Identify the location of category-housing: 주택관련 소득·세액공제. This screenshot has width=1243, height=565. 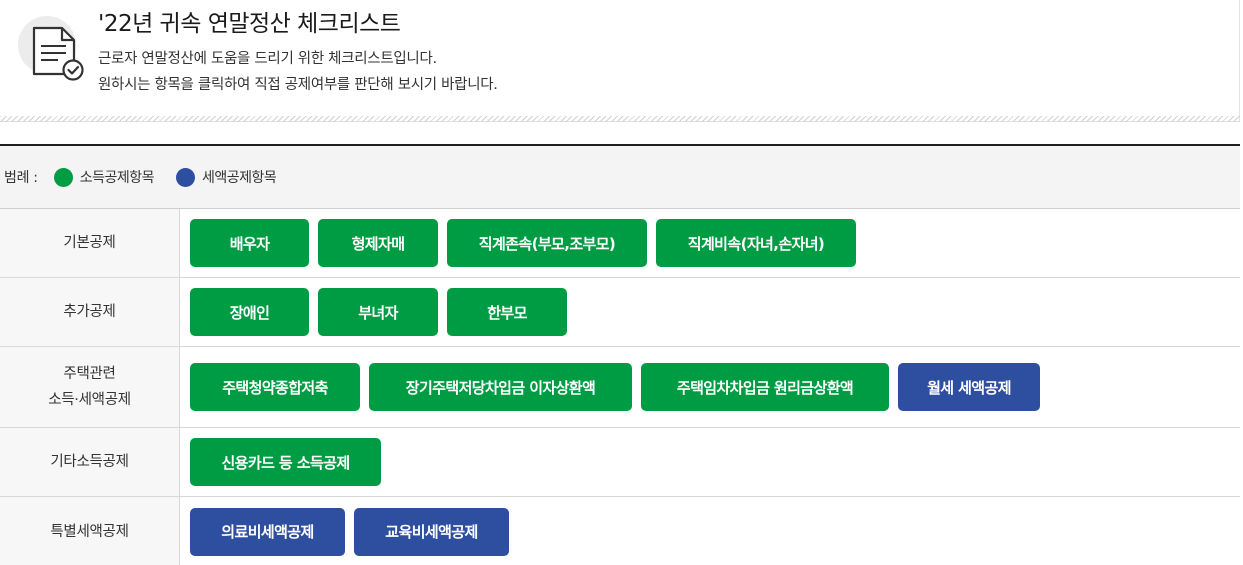
(90, 387).